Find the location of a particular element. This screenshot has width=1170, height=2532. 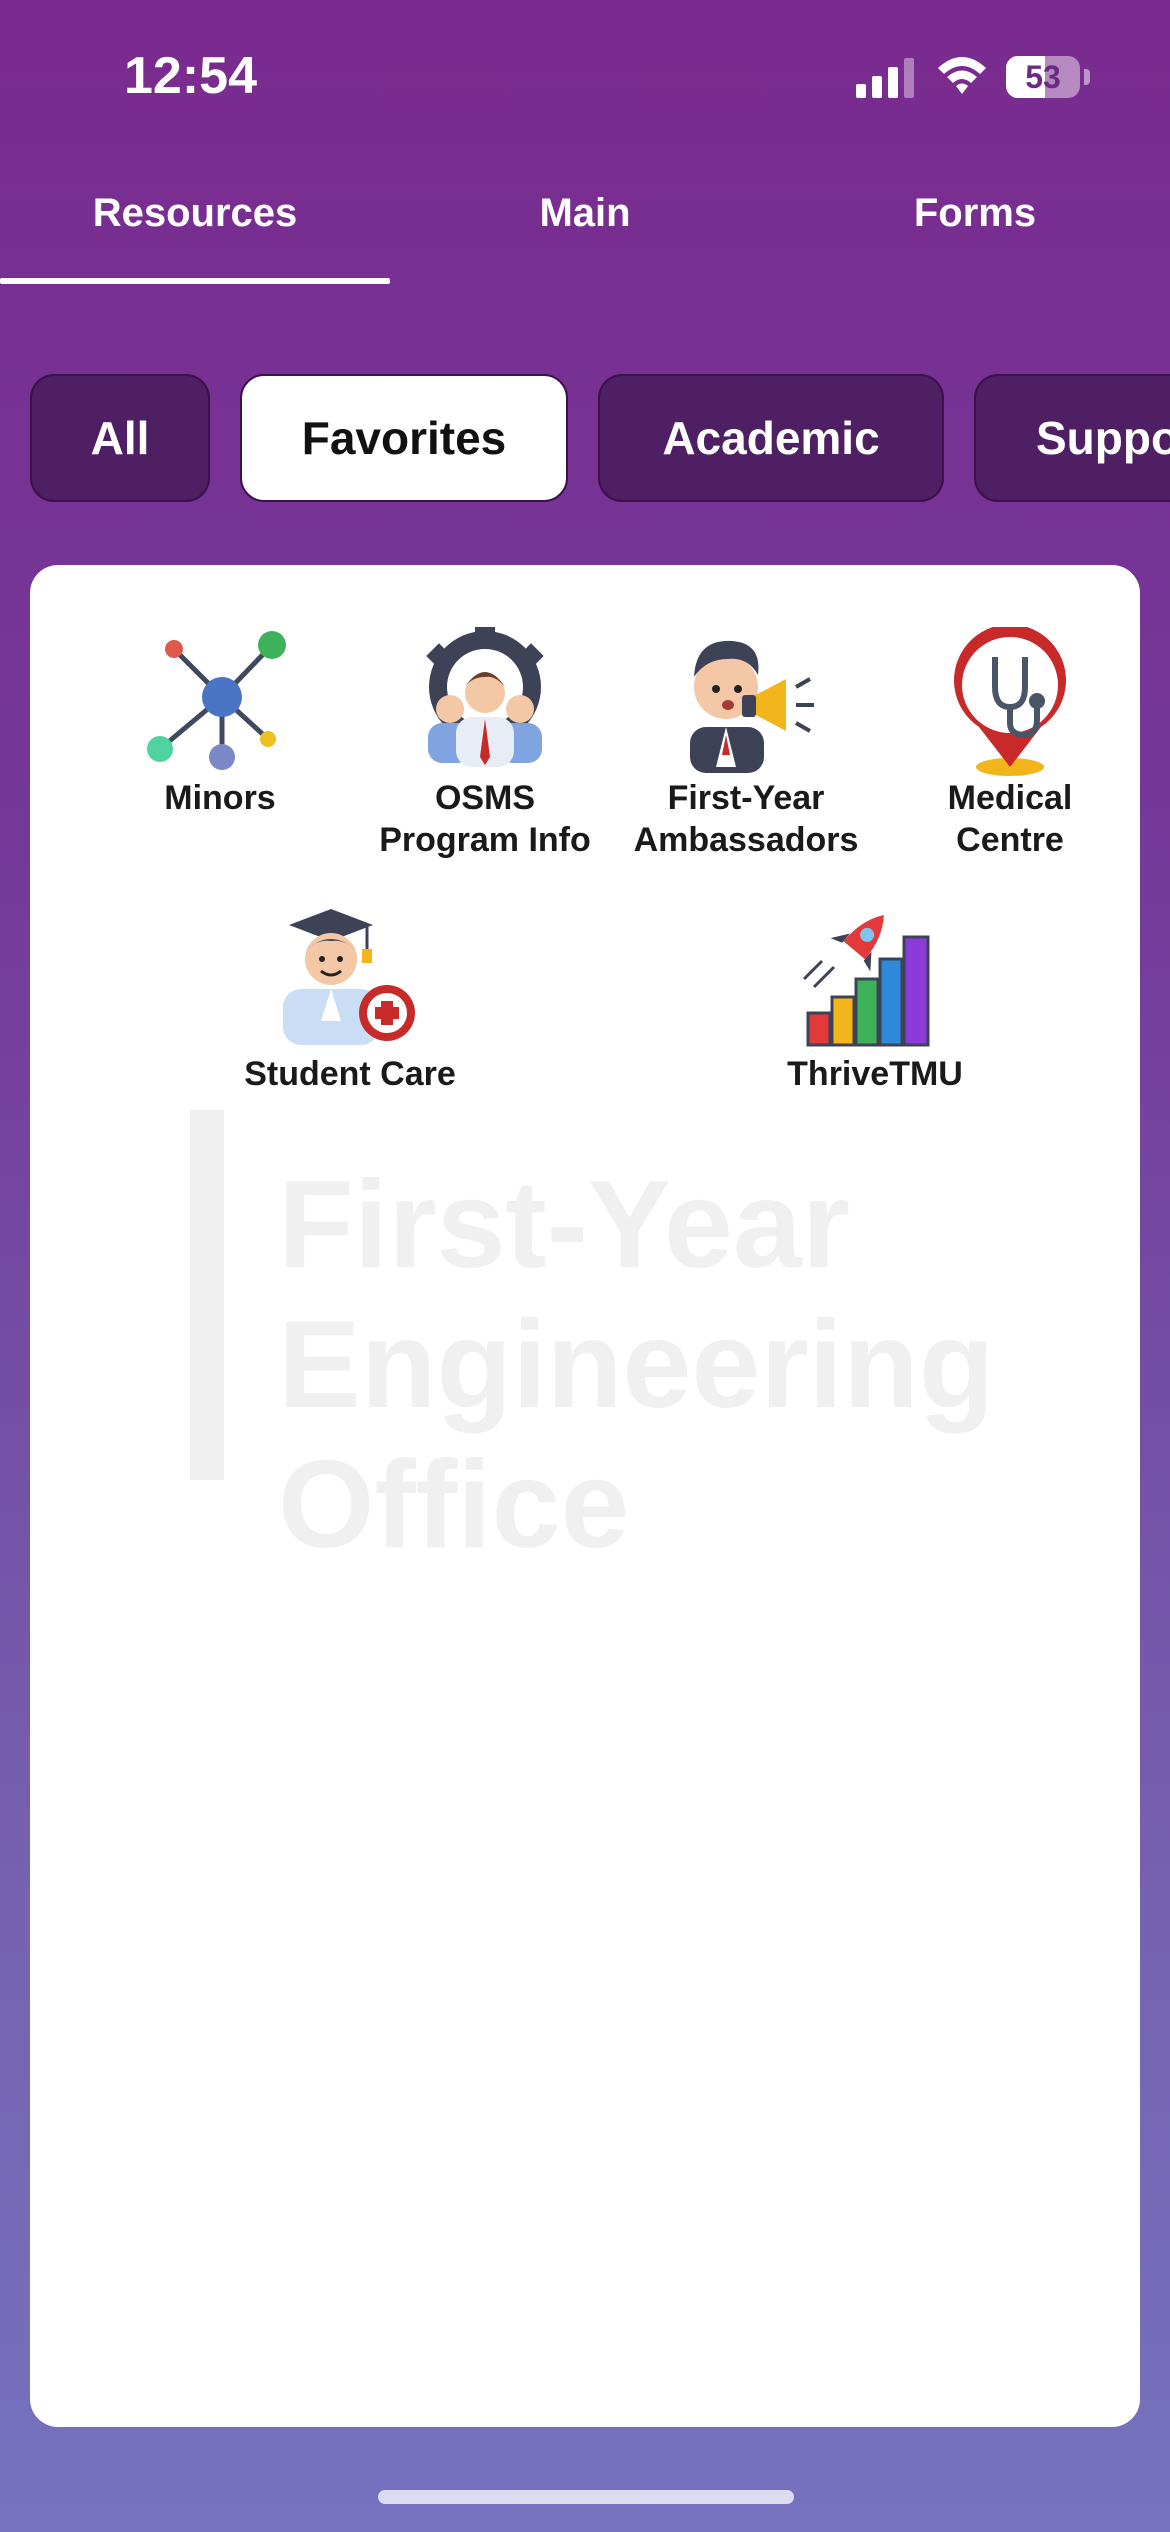

status-time: 12:54 is located at coordinates (190, 76).